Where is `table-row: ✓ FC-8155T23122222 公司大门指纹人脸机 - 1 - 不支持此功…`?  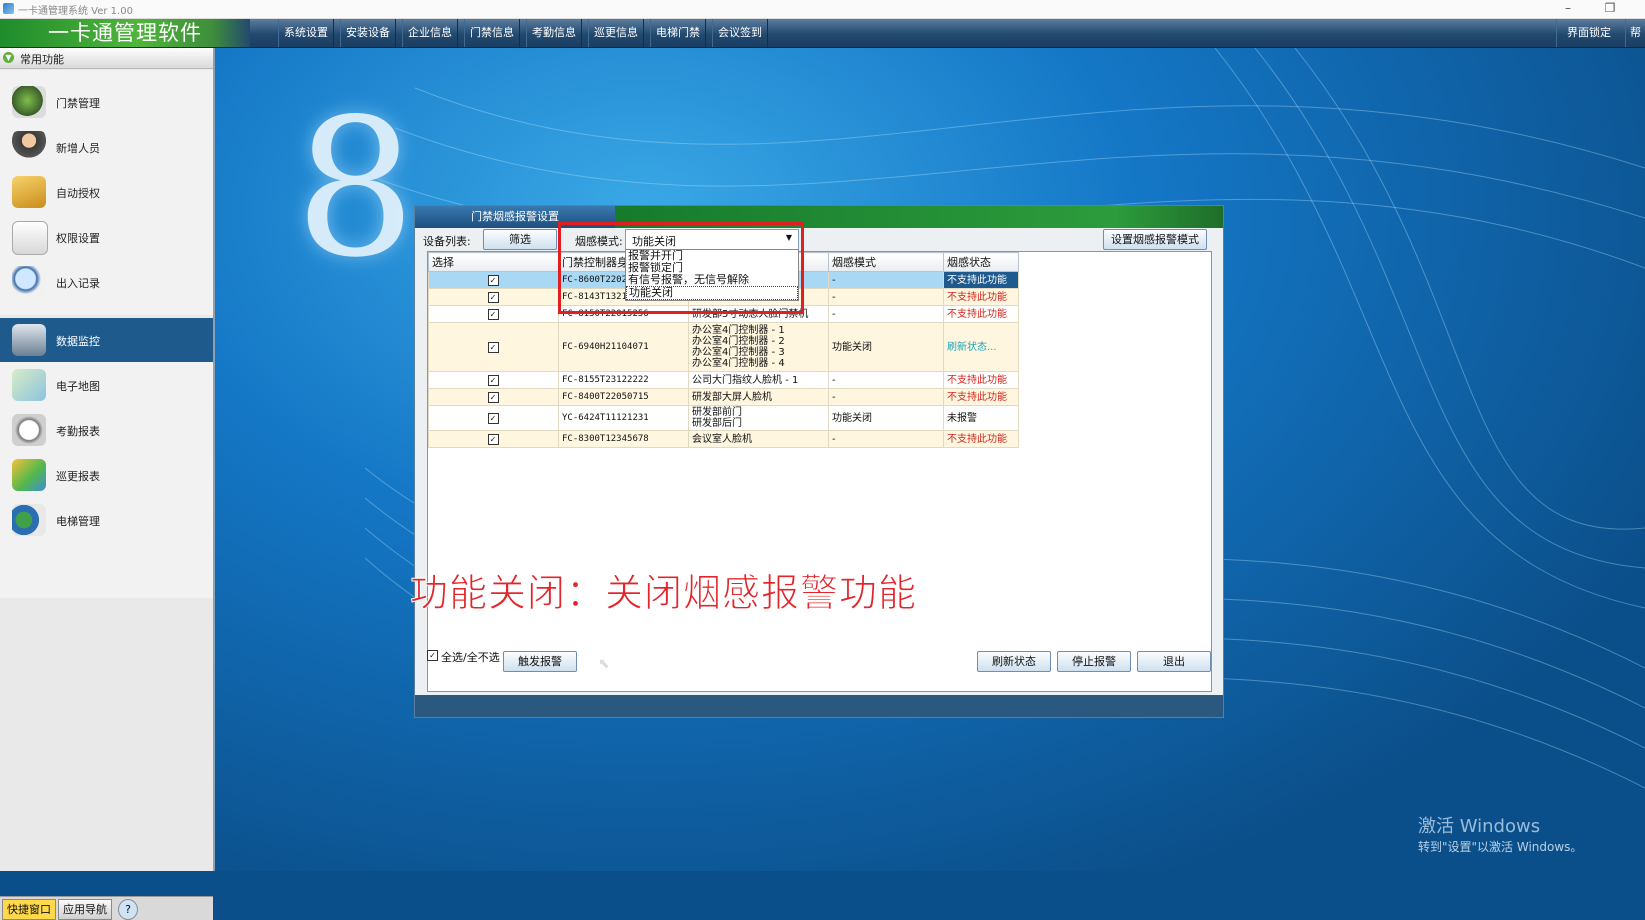
table-row: ✓ FC-8155T23122222 公司大门指纹人脸机 - 1 - 不支持此功… is located at coordinates (723, 380).